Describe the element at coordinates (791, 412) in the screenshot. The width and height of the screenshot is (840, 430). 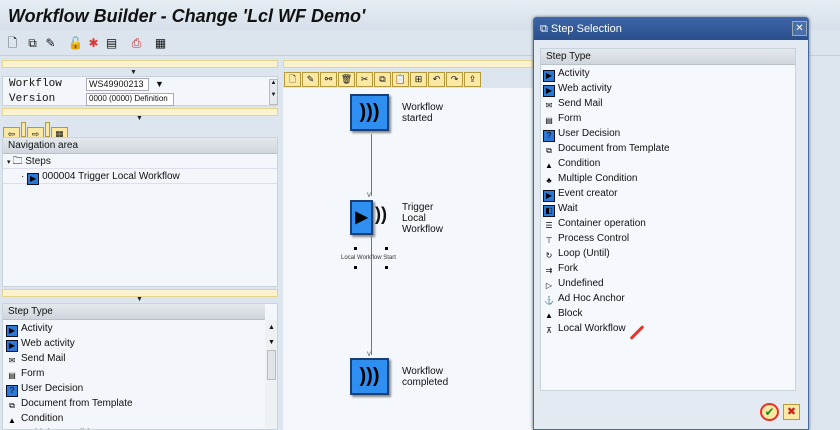
I see `cancel-button: ✖` at that location.